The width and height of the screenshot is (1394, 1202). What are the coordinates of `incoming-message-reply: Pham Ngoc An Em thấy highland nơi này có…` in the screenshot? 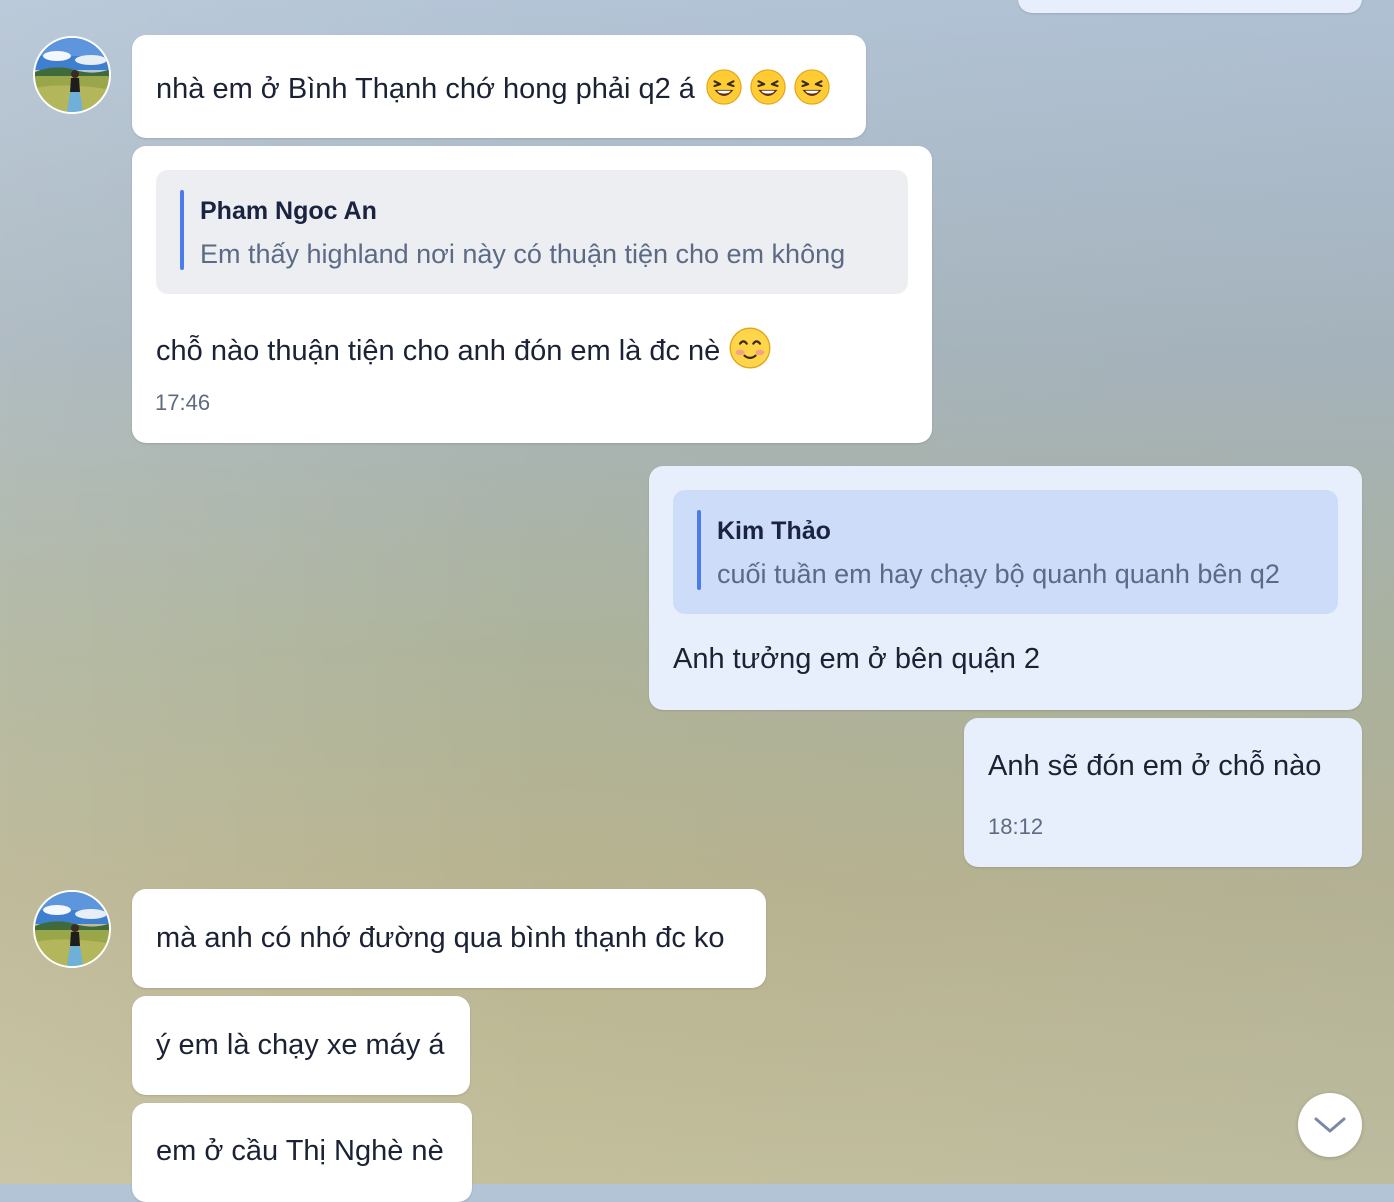 It's located at (532, 294).